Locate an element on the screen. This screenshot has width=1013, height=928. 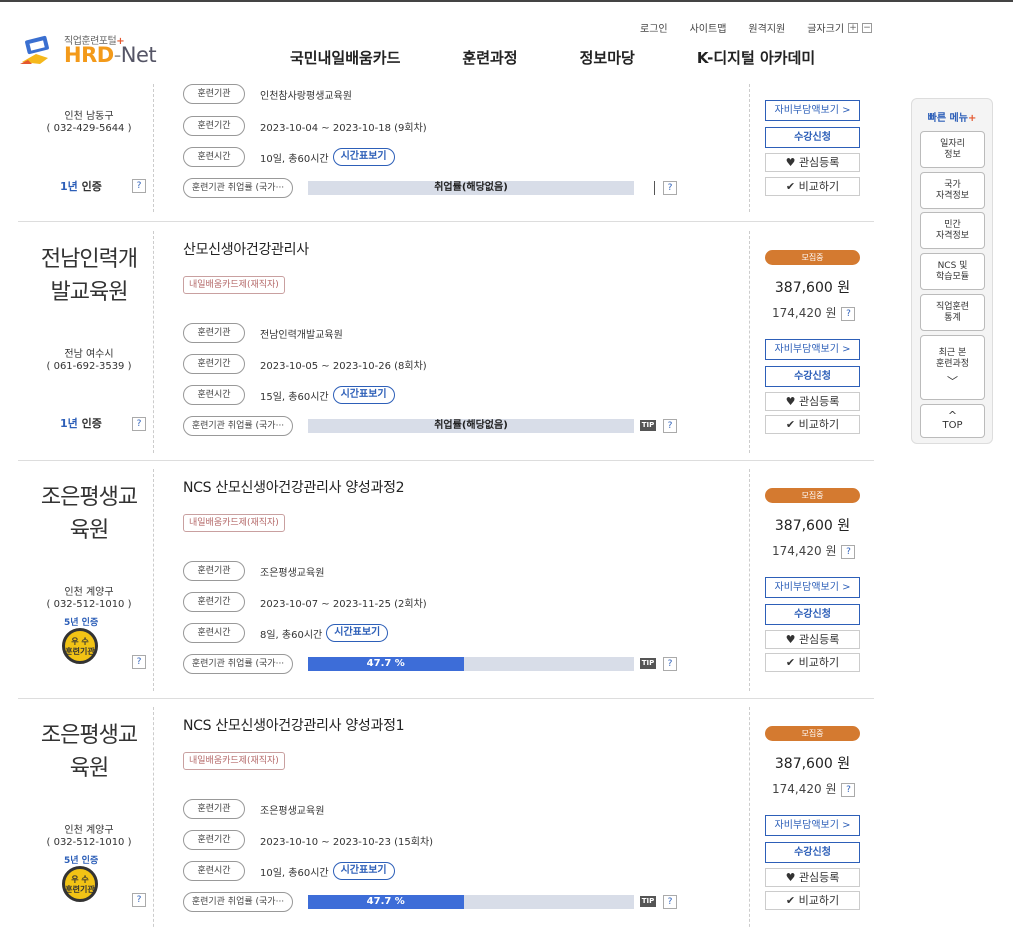
institution-location: 인천 남동구( 032-429-5644 ) is located at coordinates (89, 122).